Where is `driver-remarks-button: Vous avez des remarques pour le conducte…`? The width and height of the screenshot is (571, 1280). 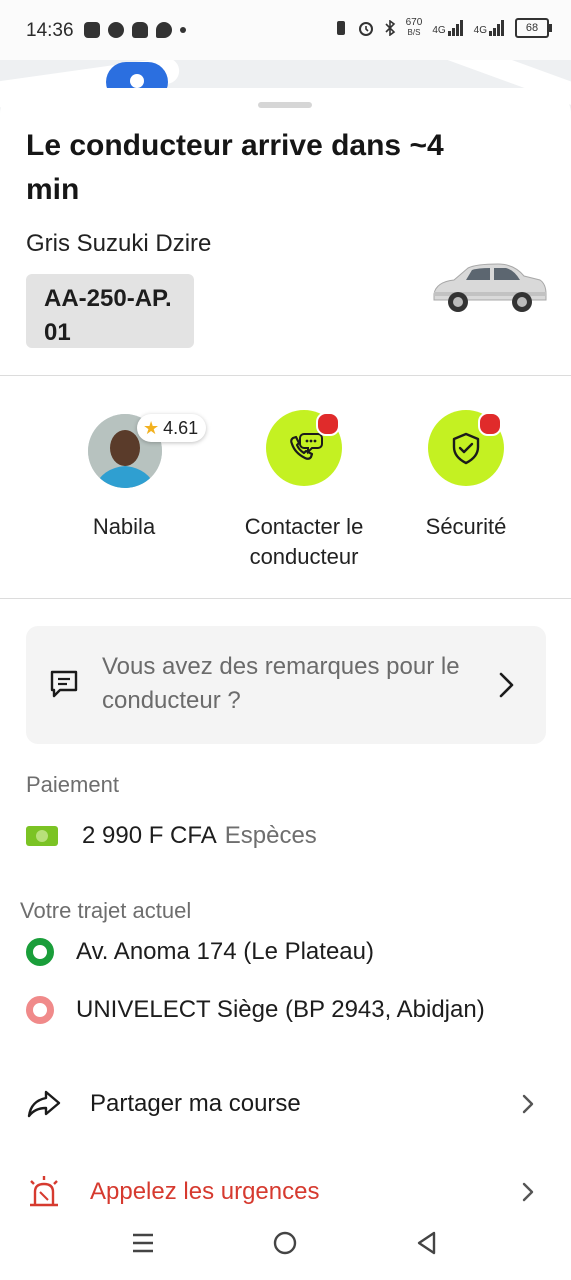
driver-remarks-button: Vous avez des remarques pour le conducte… is located at coordinates (286, 685).